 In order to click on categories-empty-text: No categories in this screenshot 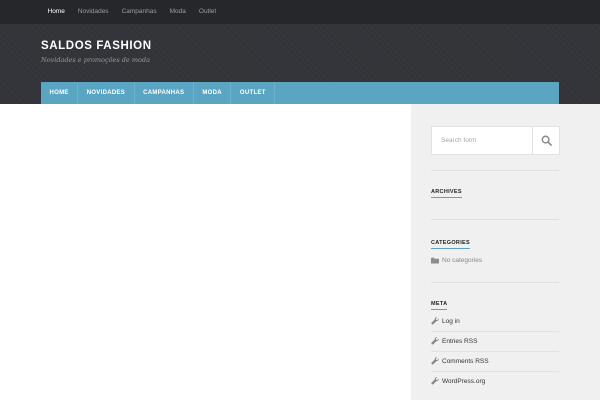, I will do `click(462, 260)`.